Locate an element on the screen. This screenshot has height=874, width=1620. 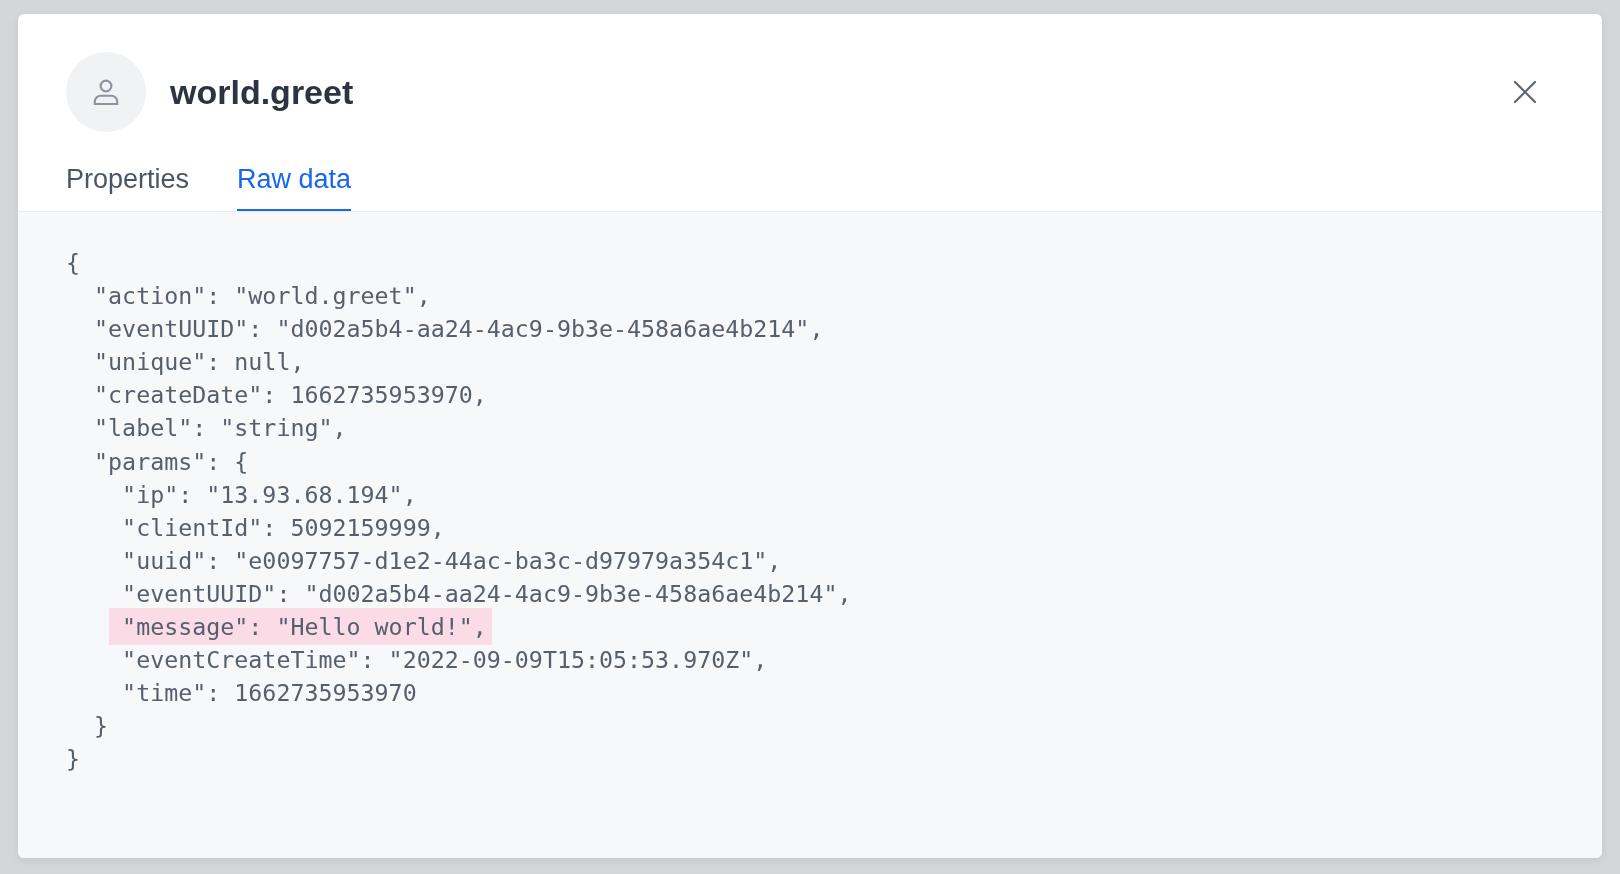
code-line: "time": 1662735953970 is located at coordinates (269, 693).